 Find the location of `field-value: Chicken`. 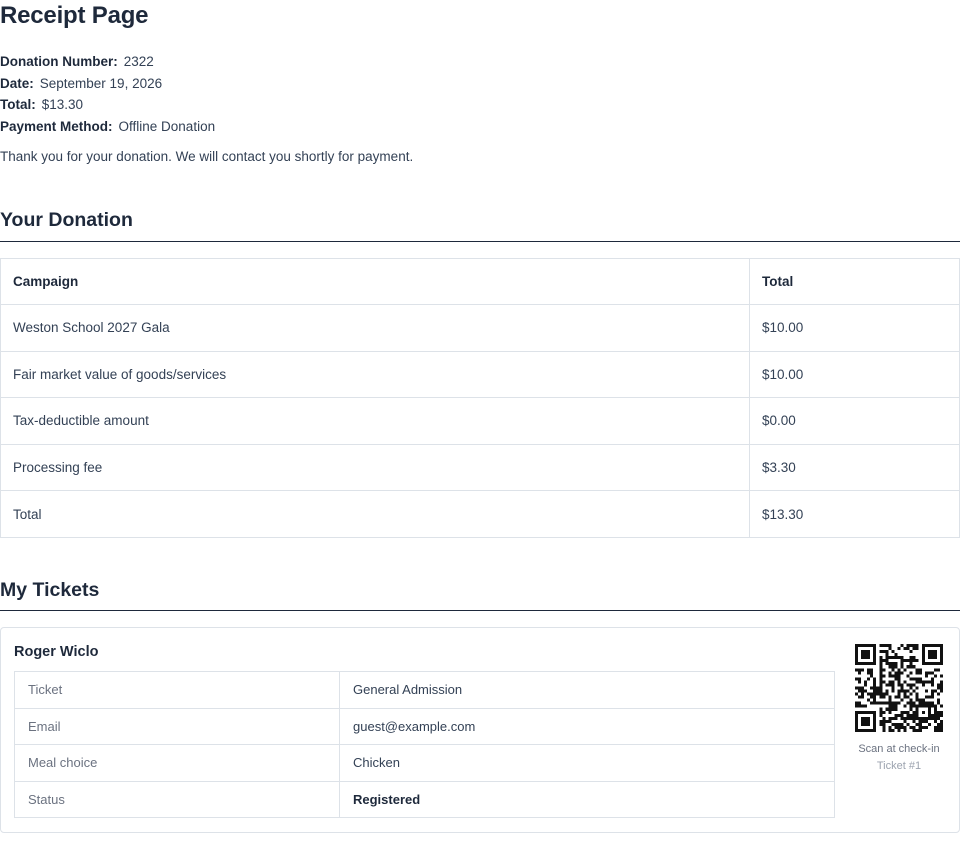

field-value: Chicken is located at coordinates (587, 763).